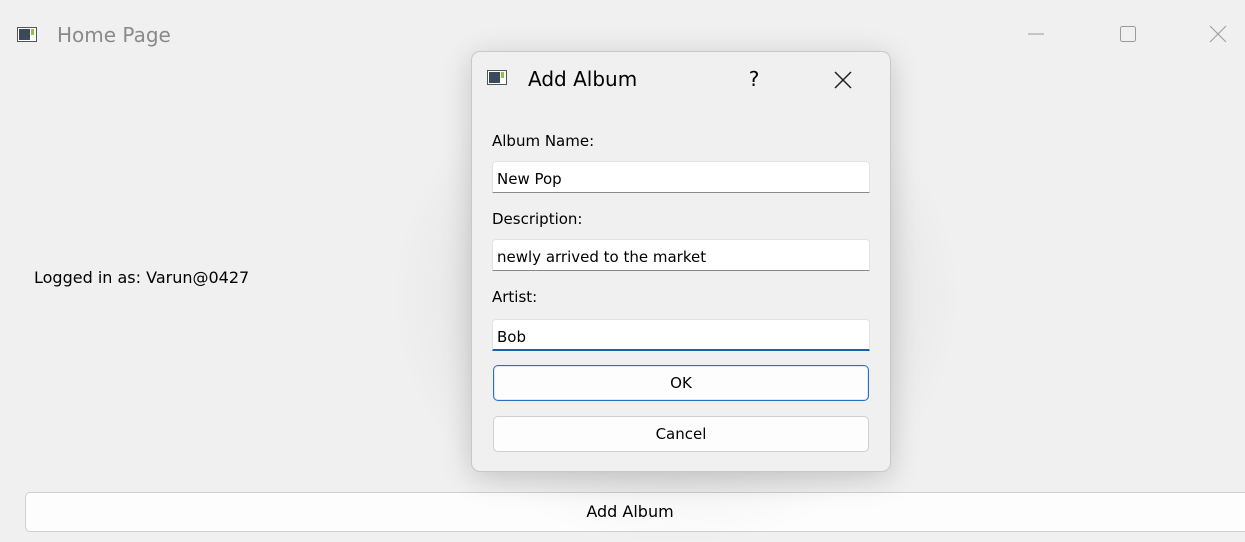 The height and width of the screenshot is (542, 1245). Describe the element at coordinates (681, 177) in the screenshot. I see `album-name-input` at that location.